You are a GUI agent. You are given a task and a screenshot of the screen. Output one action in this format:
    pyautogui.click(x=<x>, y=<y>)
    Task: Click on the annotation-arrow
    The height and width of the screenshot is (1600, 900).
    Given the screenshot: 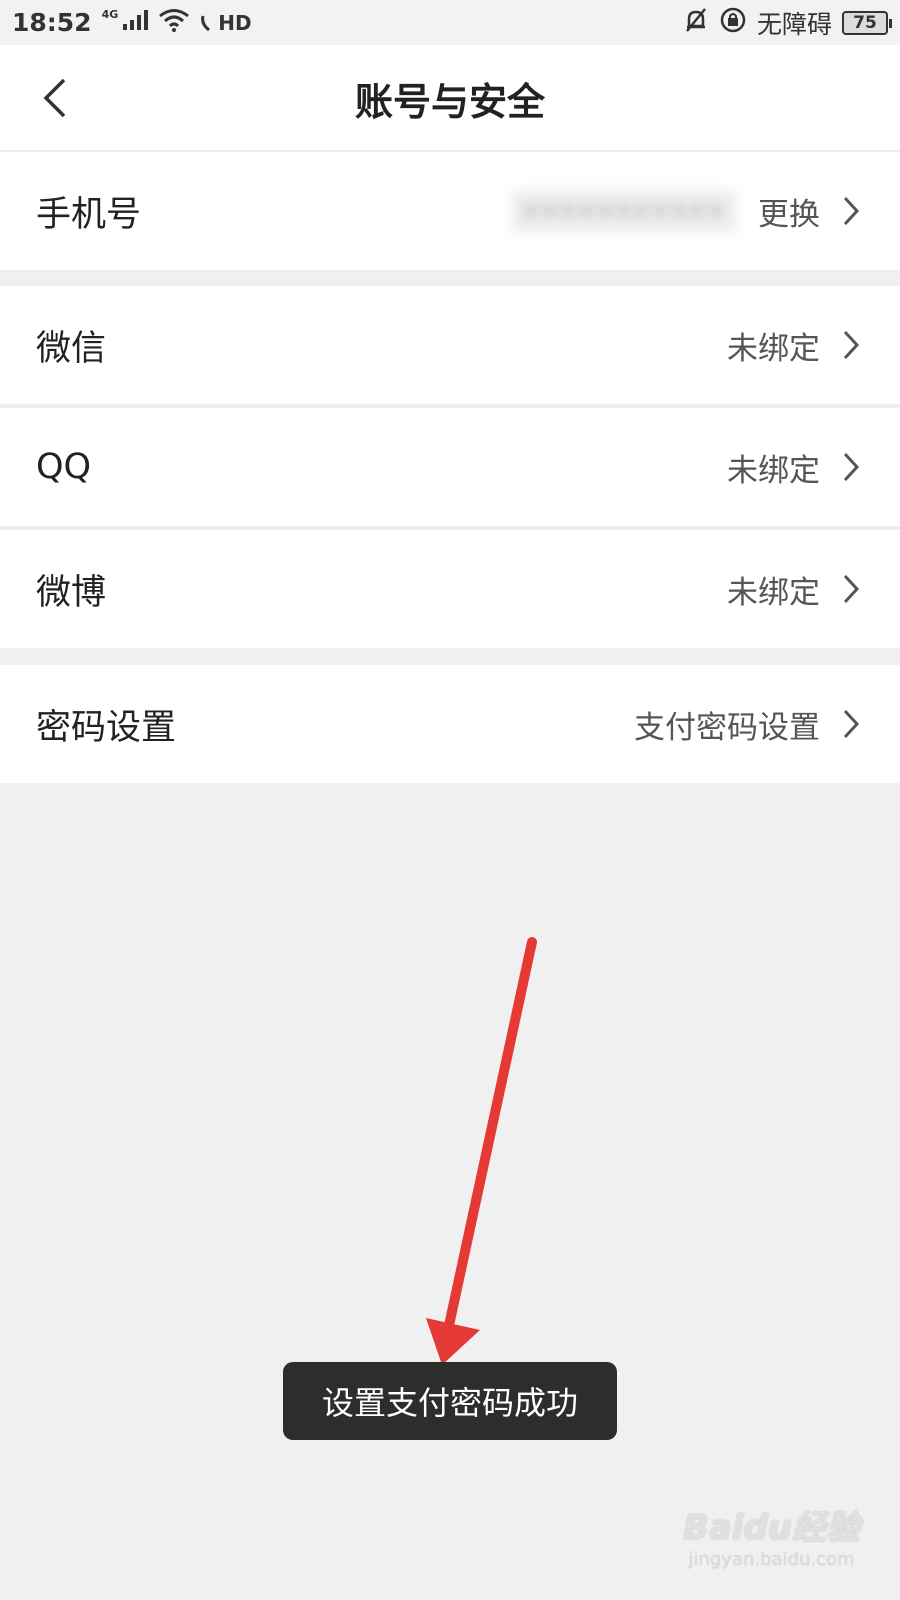 What is the action you would take?
    pyautogui.click(x=481, y=1151)
    